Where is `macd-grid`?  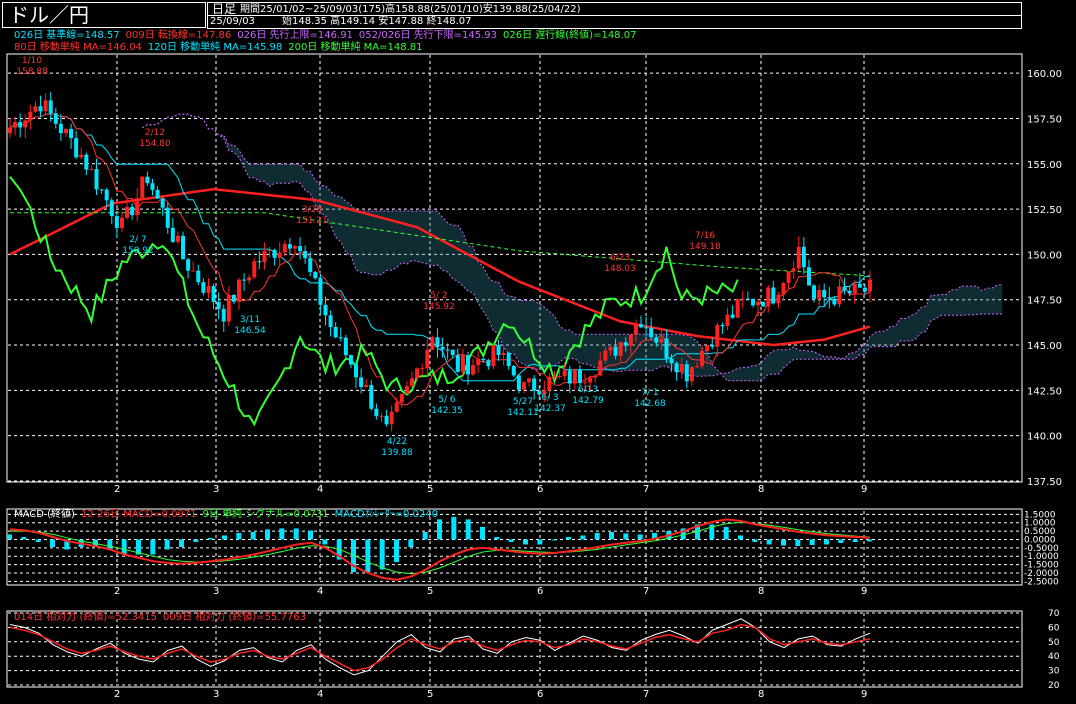 macd-grid is located at coordinates (514, 547).